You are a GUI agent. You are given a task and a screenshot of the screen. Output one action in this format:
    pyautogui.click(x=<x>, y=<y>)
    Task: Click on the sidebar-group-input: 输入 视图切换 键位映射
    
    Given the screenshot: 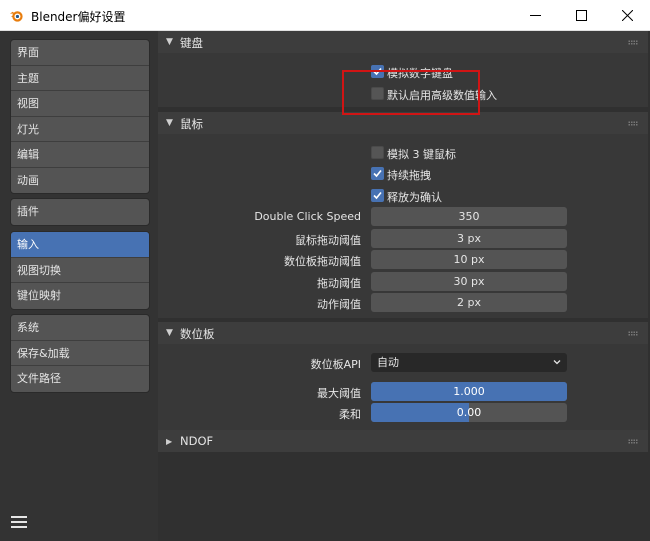 What is the action you would take?
    pyautogui.click(x=80, y=270)
    